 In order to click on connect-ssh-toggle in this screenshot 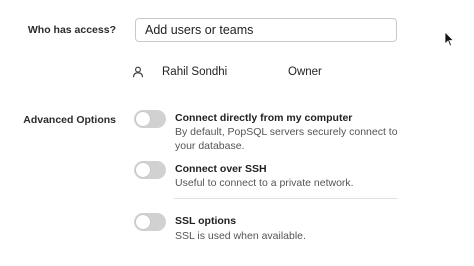, I will do `click(150, 170)`.